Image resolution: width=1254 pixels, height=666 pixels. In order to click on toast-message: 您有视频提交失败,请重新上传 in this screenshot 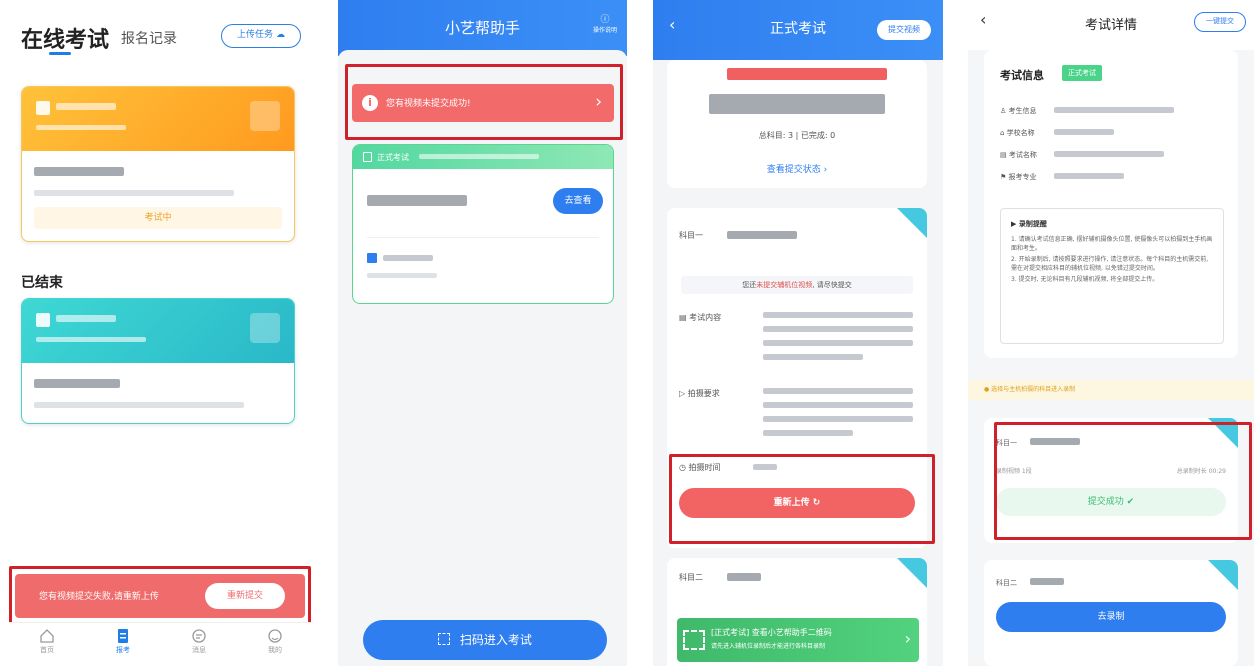, I will do `click(99, 597)`.